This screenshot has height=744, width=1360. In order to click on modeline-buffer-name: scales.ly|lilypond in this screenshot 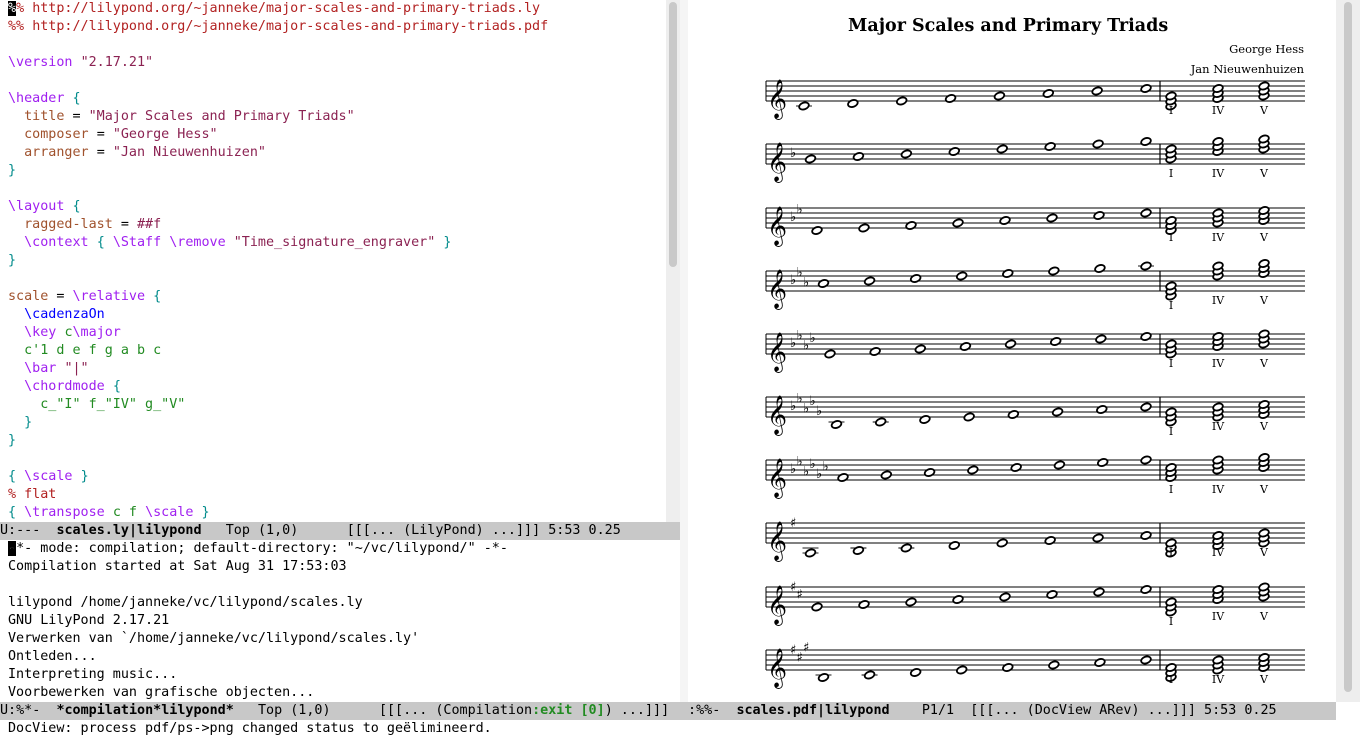, I will do `click(128, 530)`.